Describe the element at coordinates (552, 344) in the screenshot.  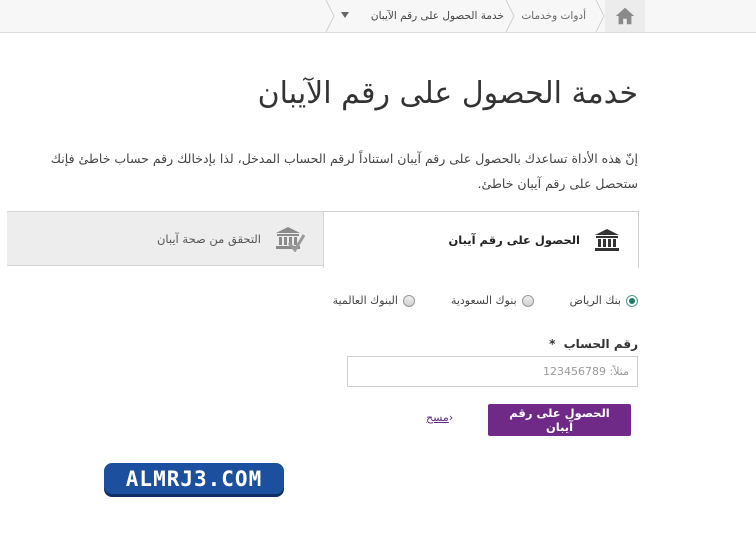
I see `required-mark: *` at that location.